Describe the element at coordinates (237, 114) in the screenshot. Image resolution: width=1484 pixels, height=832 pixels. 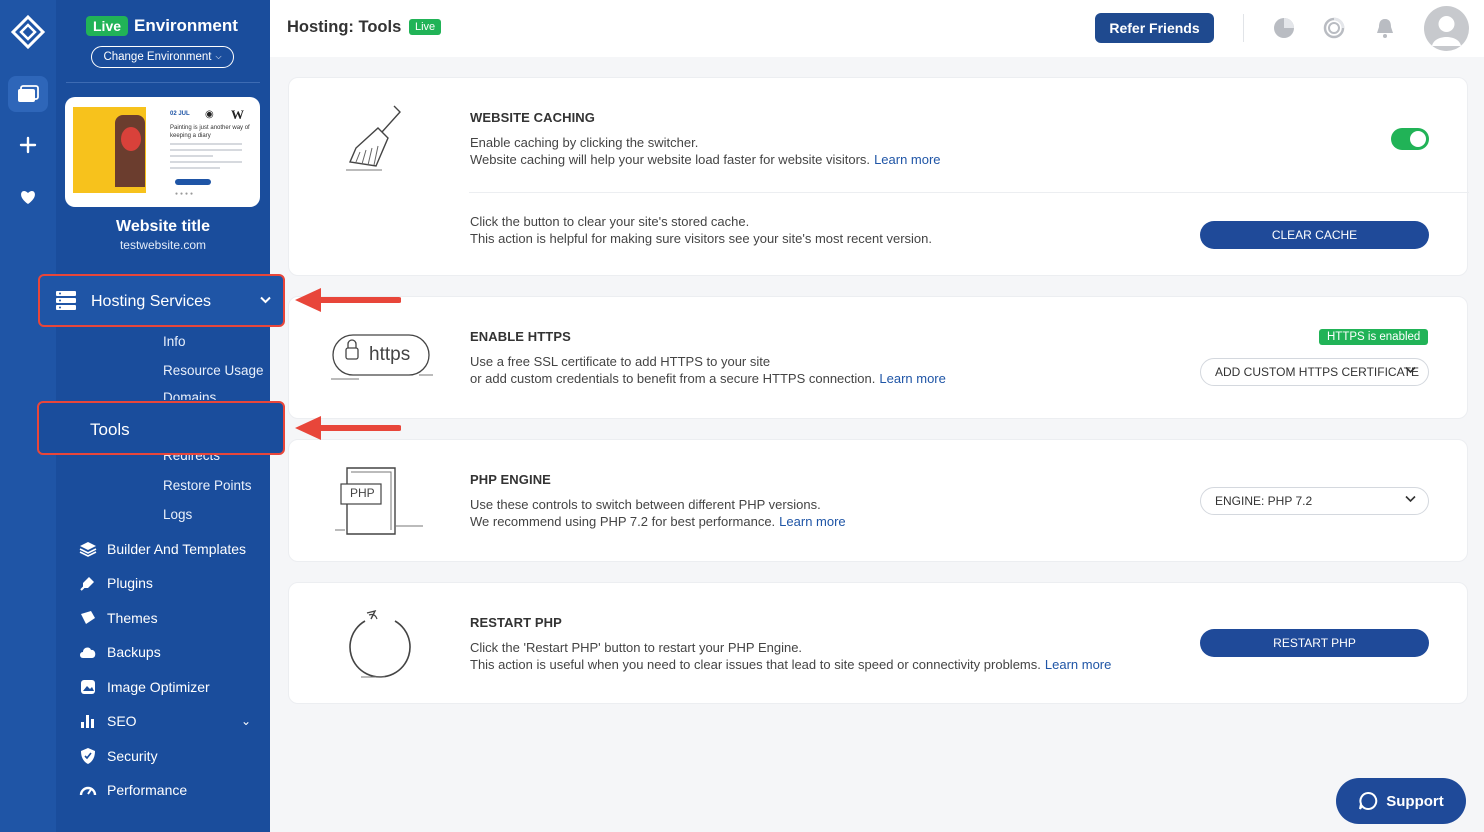
I see `wordpress-icon: W` at that location.